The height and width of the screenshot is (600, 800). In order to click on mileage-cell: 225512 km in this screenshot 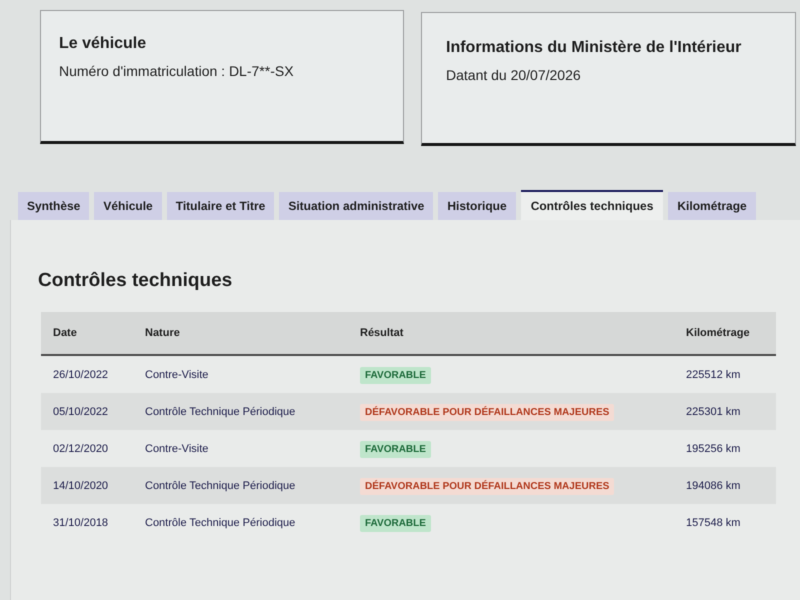, I will do `click(713, 374)`.